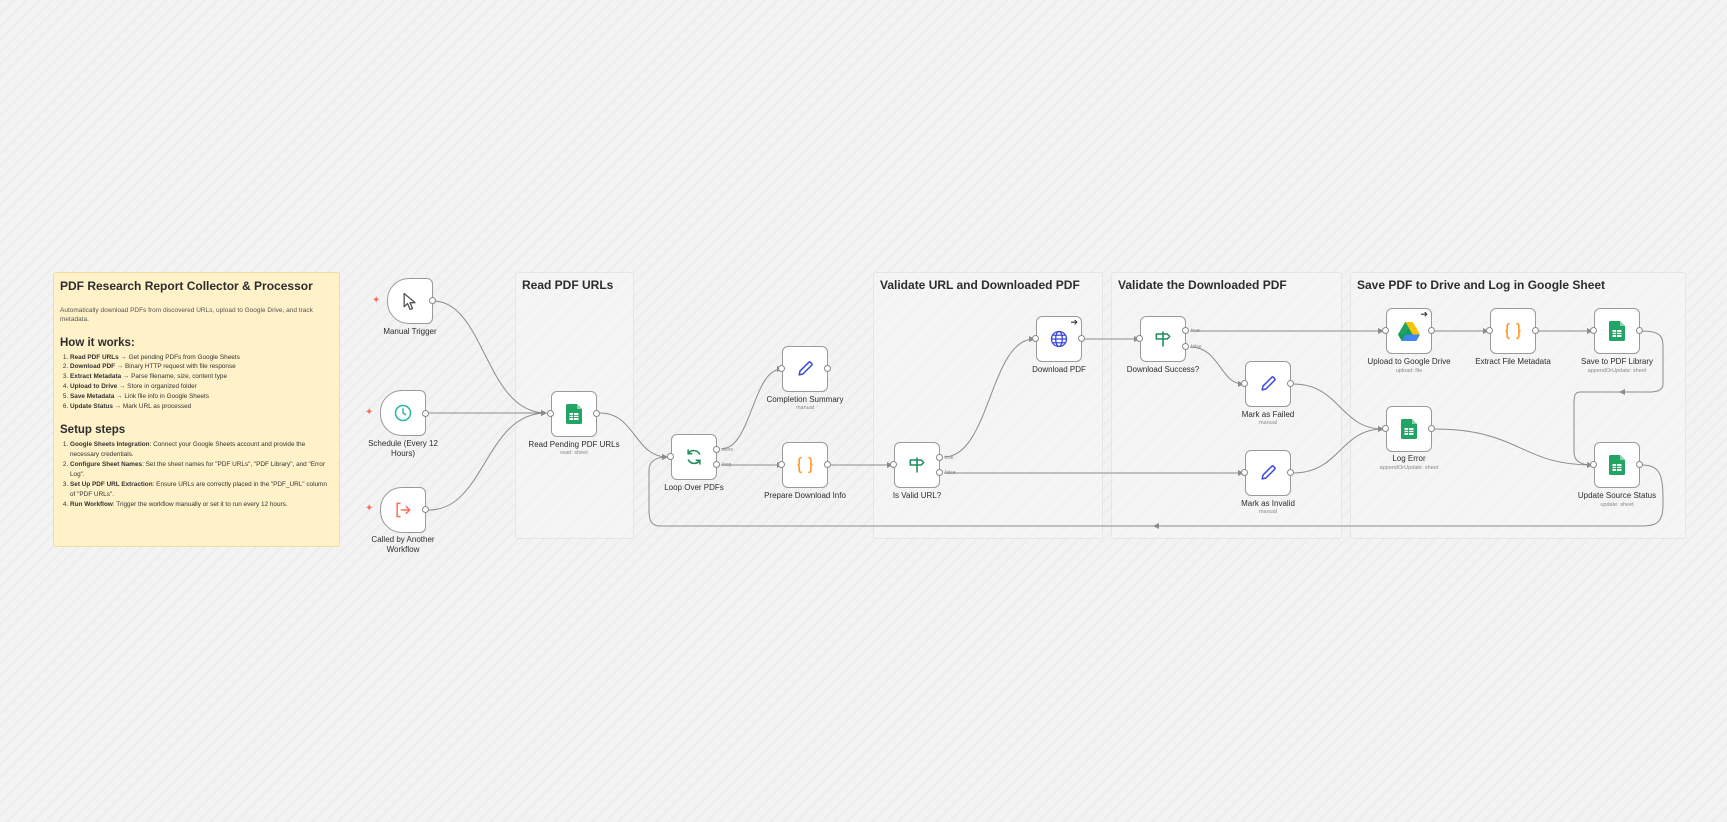 Image resolution: width=1727 pixels, height=822 pixels. What do you see at coordinates (1074, 322) in the screenshot?
I see `execute-arrow-icon: ➔` at bounding box center [1074, 322].